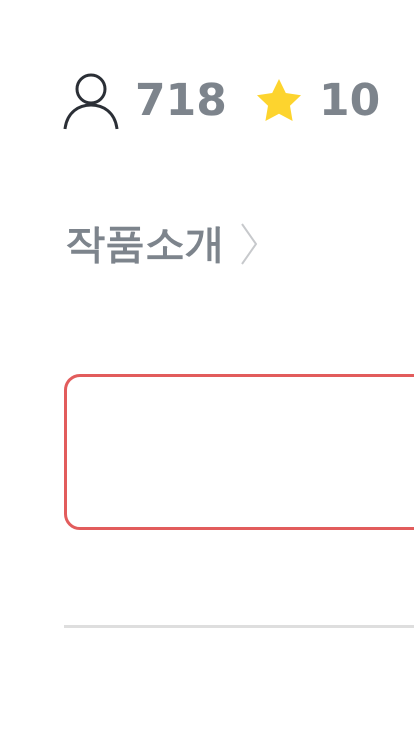 Image resolution: width=414 pixels, height=736 pixels. What do you see at coordinates (279, 101) in the screenshot?
I see `star-icon` at bounding box center [279, 101].